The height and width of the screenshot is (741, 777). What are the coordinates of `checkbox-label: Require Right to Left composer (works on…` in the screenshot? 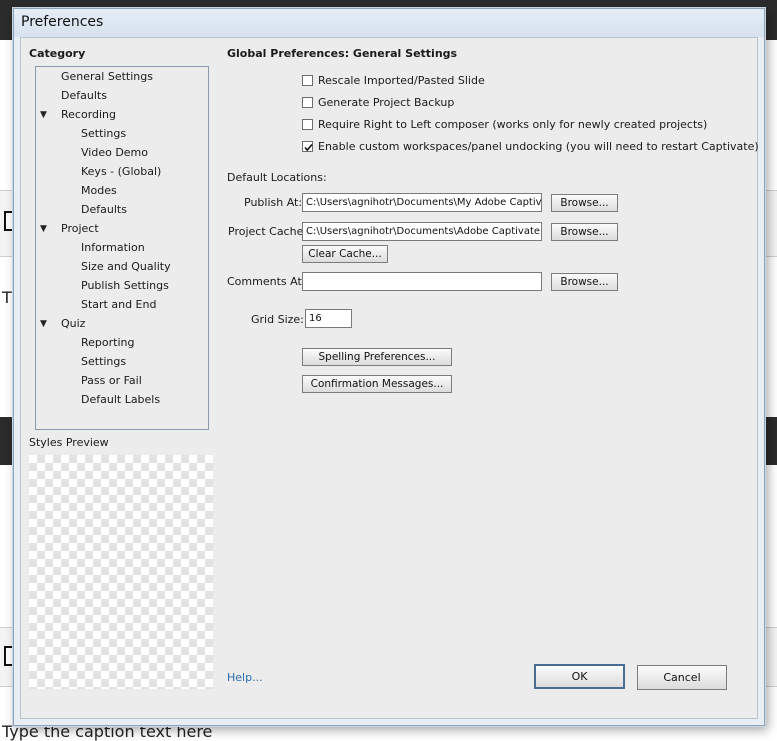 It's located at (513, 124).